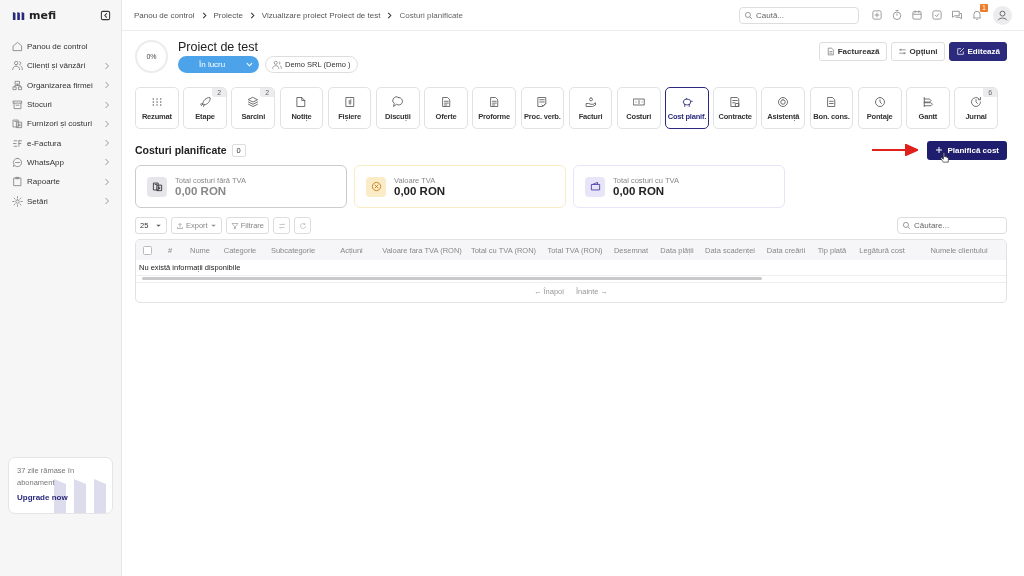 This screenshot has height=576, width=1024. Describe the element at coordinates (105, 15) in the screenshot. I see `collapse-icon` at that location.